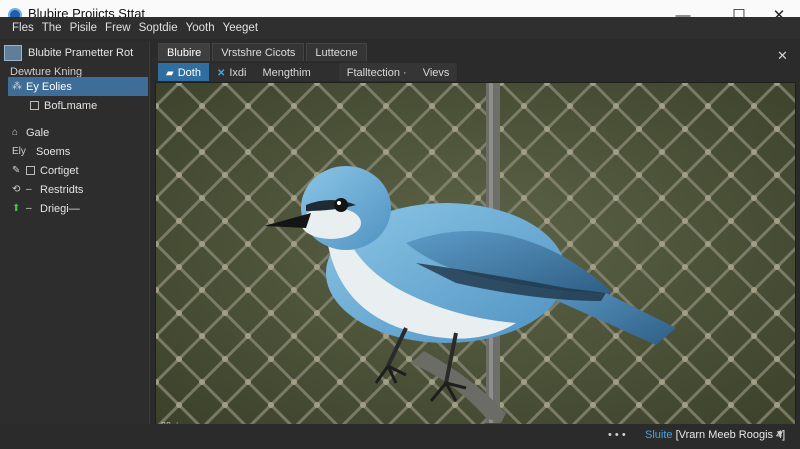  I want to click on tab-luttecne: Luttecne, so click(336, 52).